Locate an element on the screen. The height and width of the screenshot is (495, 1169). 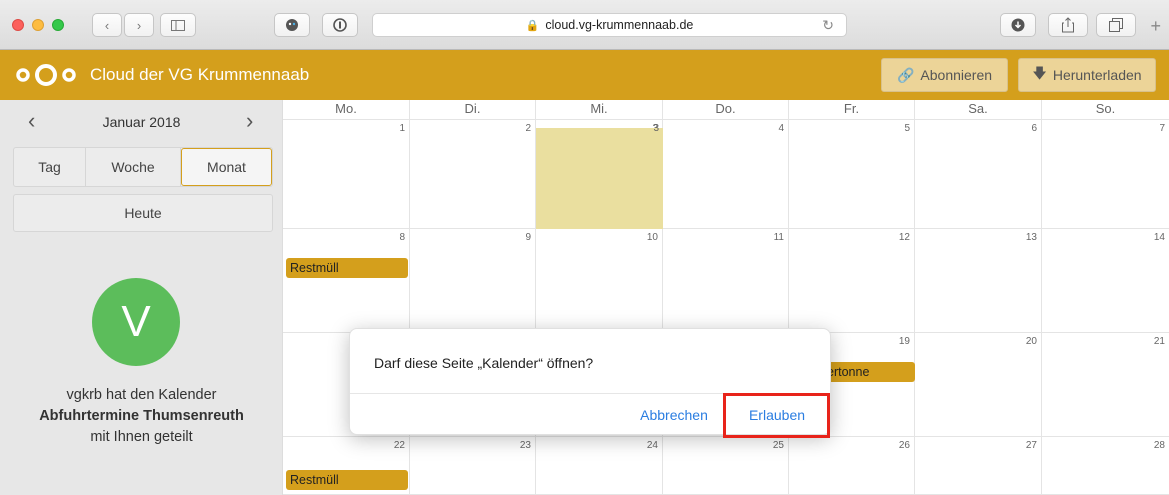
reload-icon: ↻ is located at coordinates (828, 25).